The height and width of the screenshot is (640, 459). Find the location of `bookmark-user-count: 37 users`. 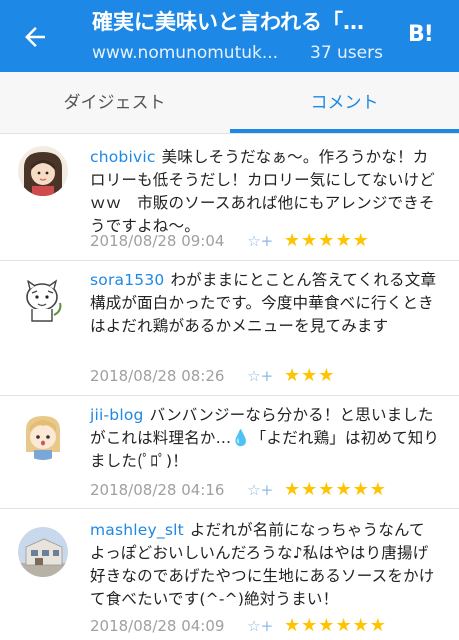

bookmark-user-count: 37 users is located at coordinates (346, 53).